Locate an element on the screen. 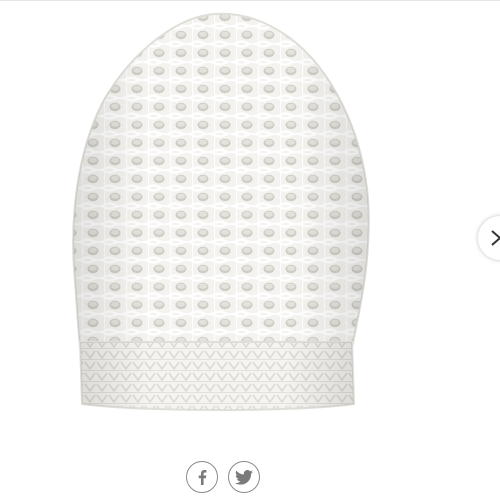  share-twitter-button is located at coordinates (244, 477).